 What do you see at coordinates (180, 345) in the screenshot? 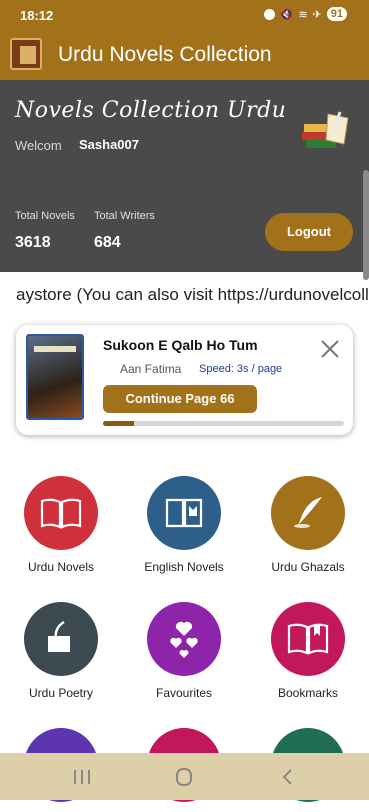
I see `book-title: Sukoon E Qalb Ho Tum` at bounding box center [180, 345].